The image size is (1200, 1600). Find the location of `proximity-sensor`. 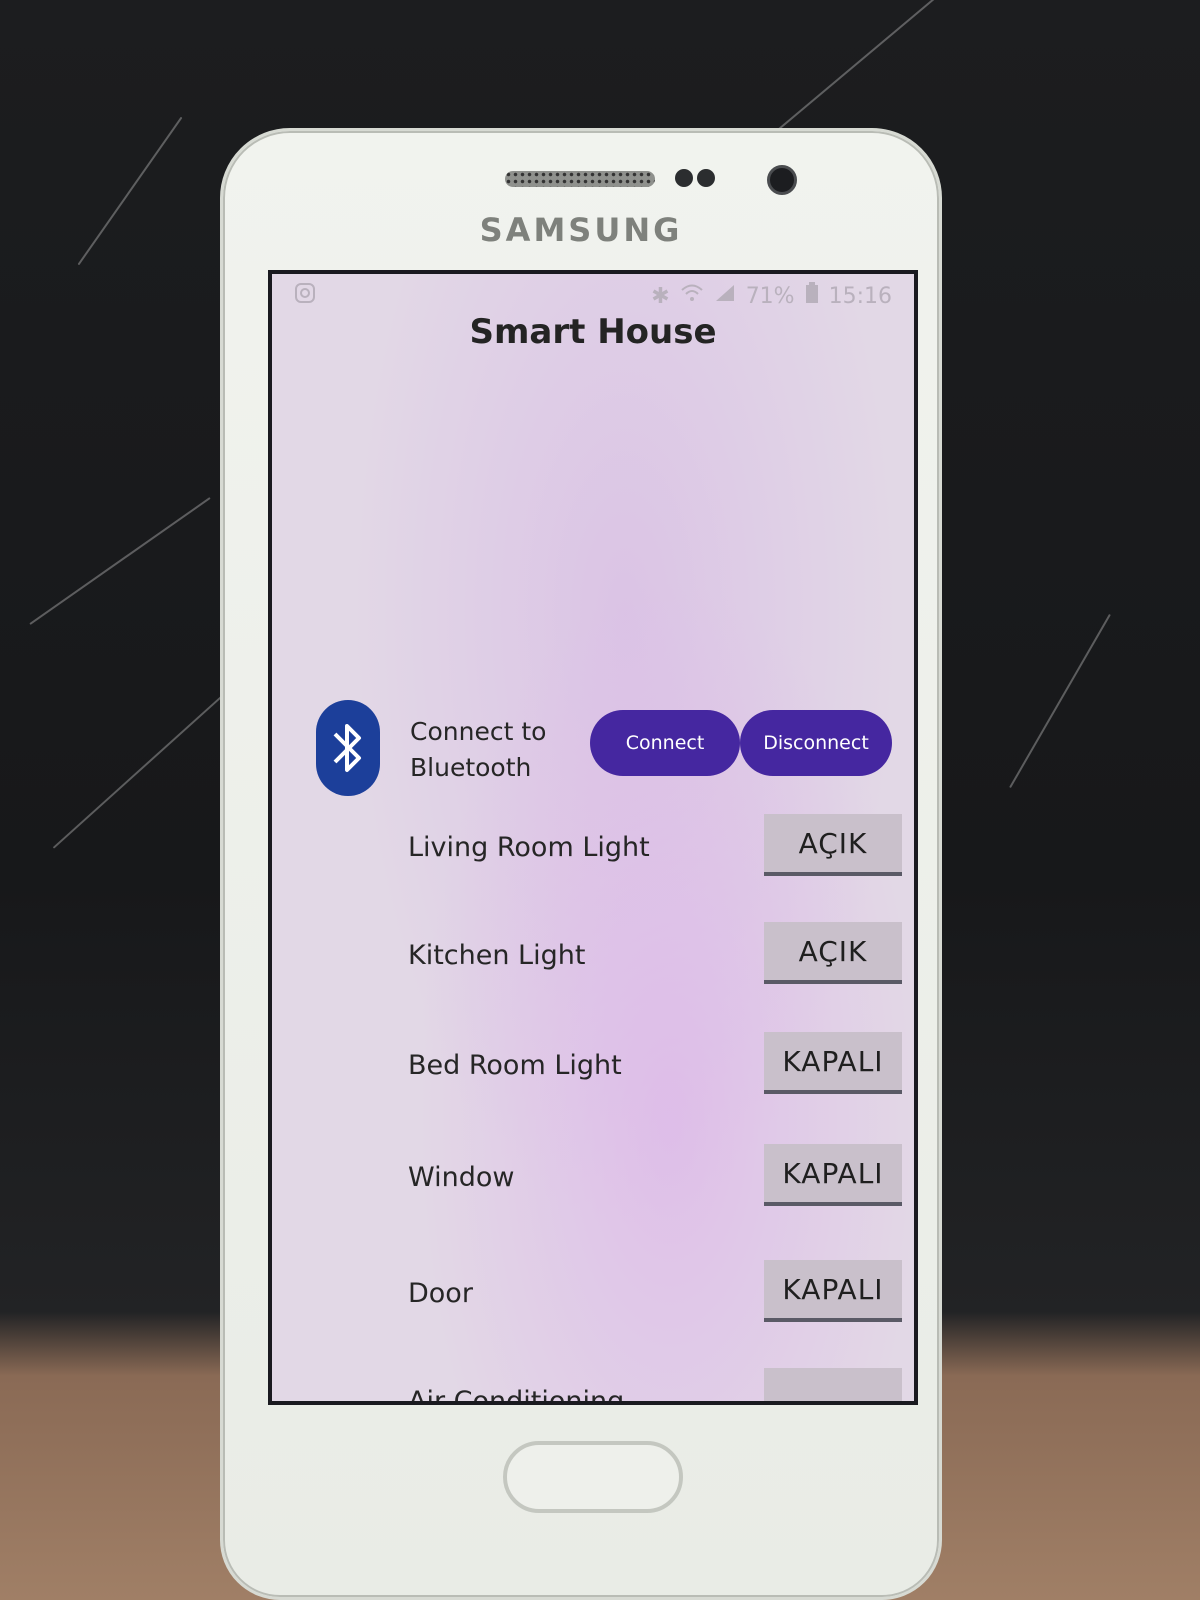

proximity-sensor is located at coordinates (684, 178).